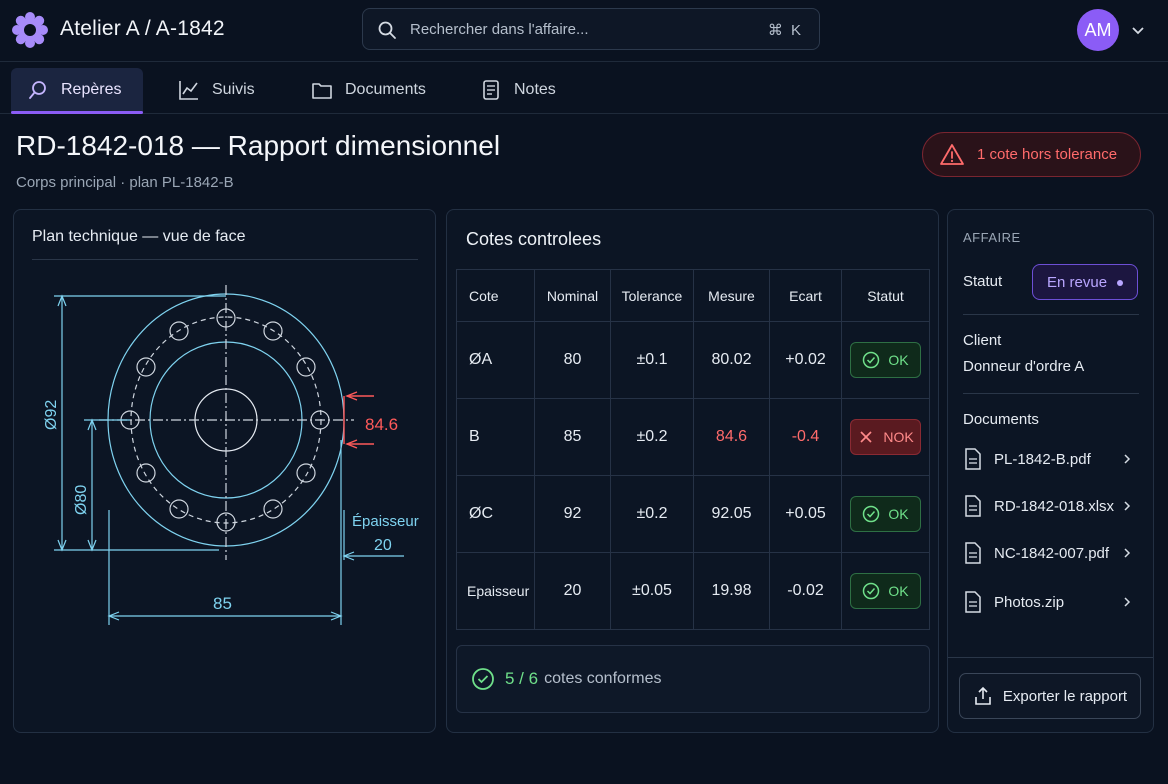  What do you see at coordinates (188, 90) in the screenshot?
I see `chart-line-icon` at bounding box center [188, 90].